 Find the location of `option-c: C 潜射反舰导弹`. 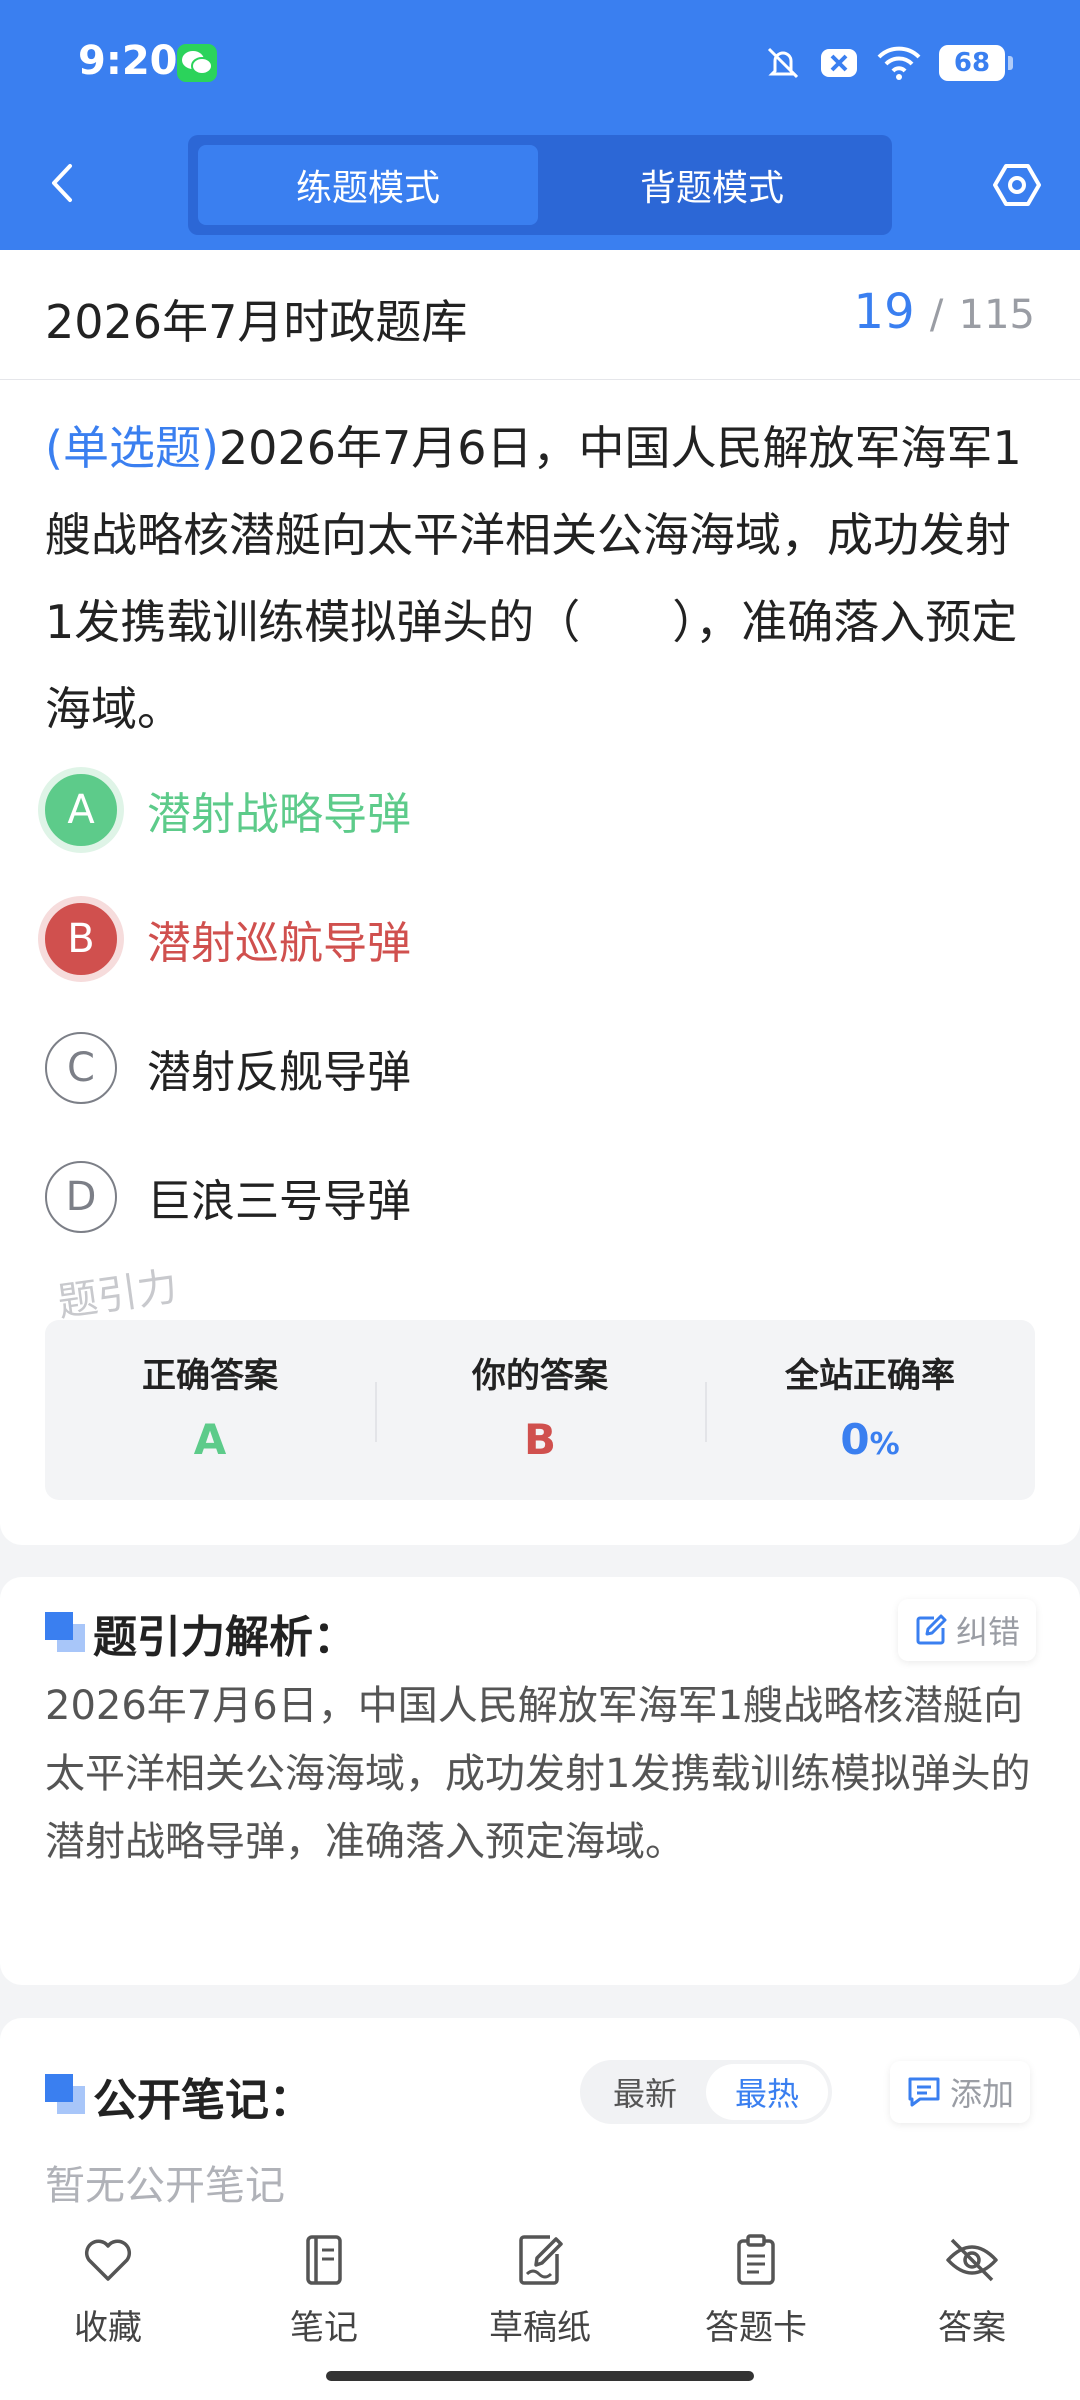

option-c: C 潜射反舰导弹 is located at coordinates (540, 1068).